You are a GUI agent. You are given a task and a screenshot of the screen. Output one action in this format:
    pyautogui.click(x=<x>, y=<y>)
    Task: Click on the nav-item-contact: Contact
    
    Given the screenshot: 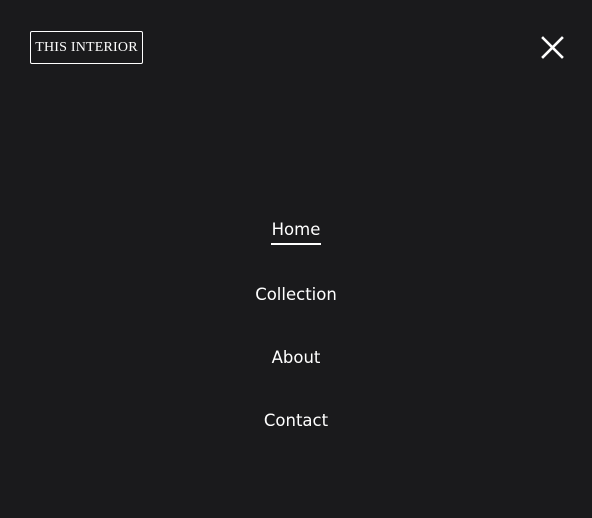 What is the action you would take?
    pyautogui.click(x=296, y=421)
    